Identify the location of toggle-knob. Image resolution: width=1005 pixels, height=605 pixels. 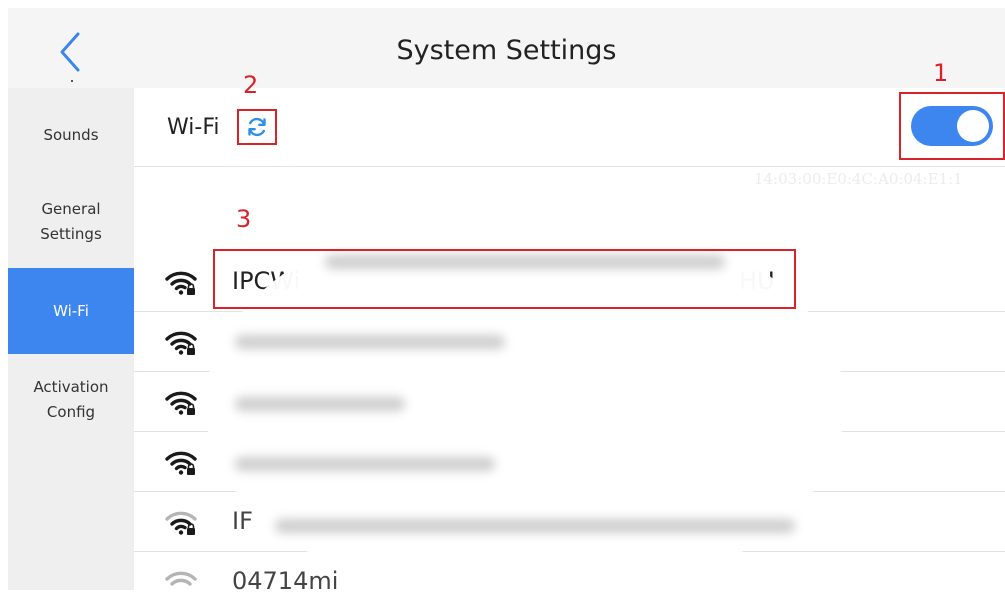
(973, 126).